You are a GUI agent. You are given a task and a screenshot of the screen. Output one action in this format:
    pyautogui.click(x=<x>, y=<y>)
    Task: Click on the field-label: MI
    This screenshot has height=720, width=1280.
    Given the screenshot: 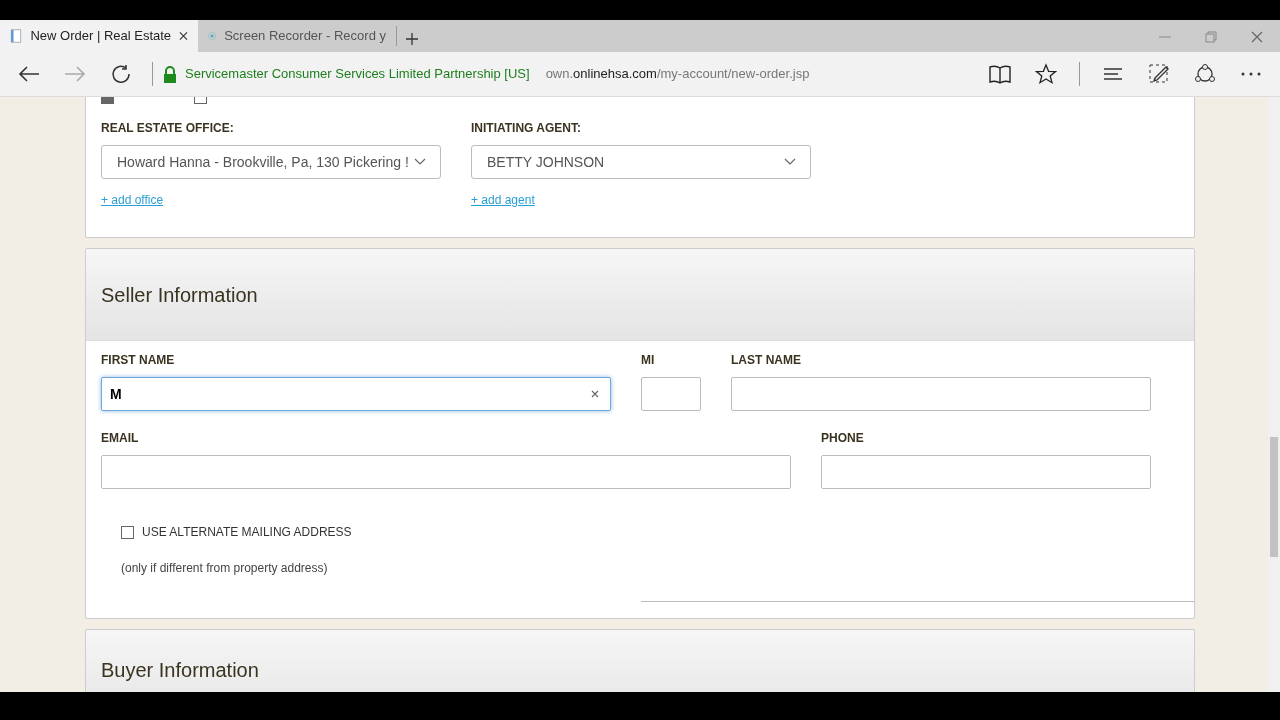 What is the action you would take?
    pyautogui.click(x=648, y=360)
    